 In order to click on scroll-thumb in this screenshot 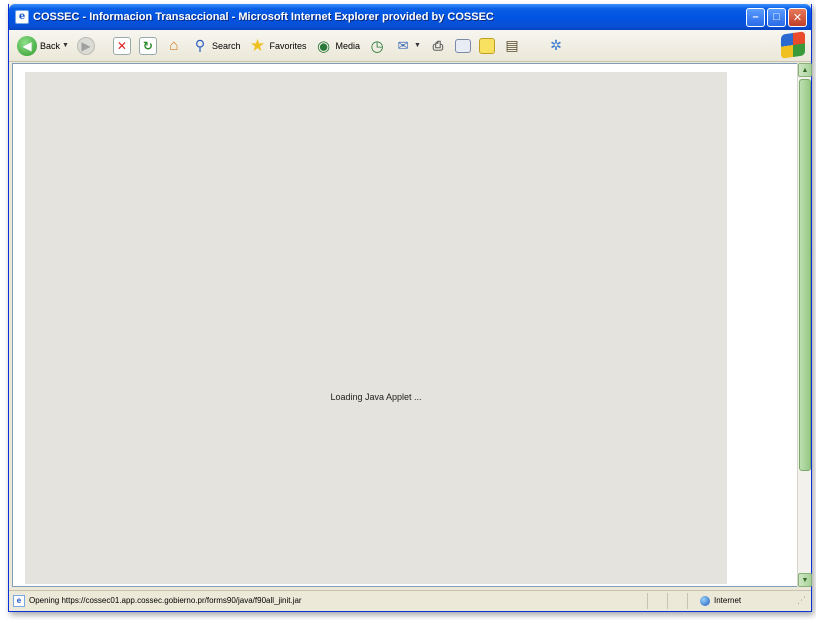, I will do `click(805, 275)`.